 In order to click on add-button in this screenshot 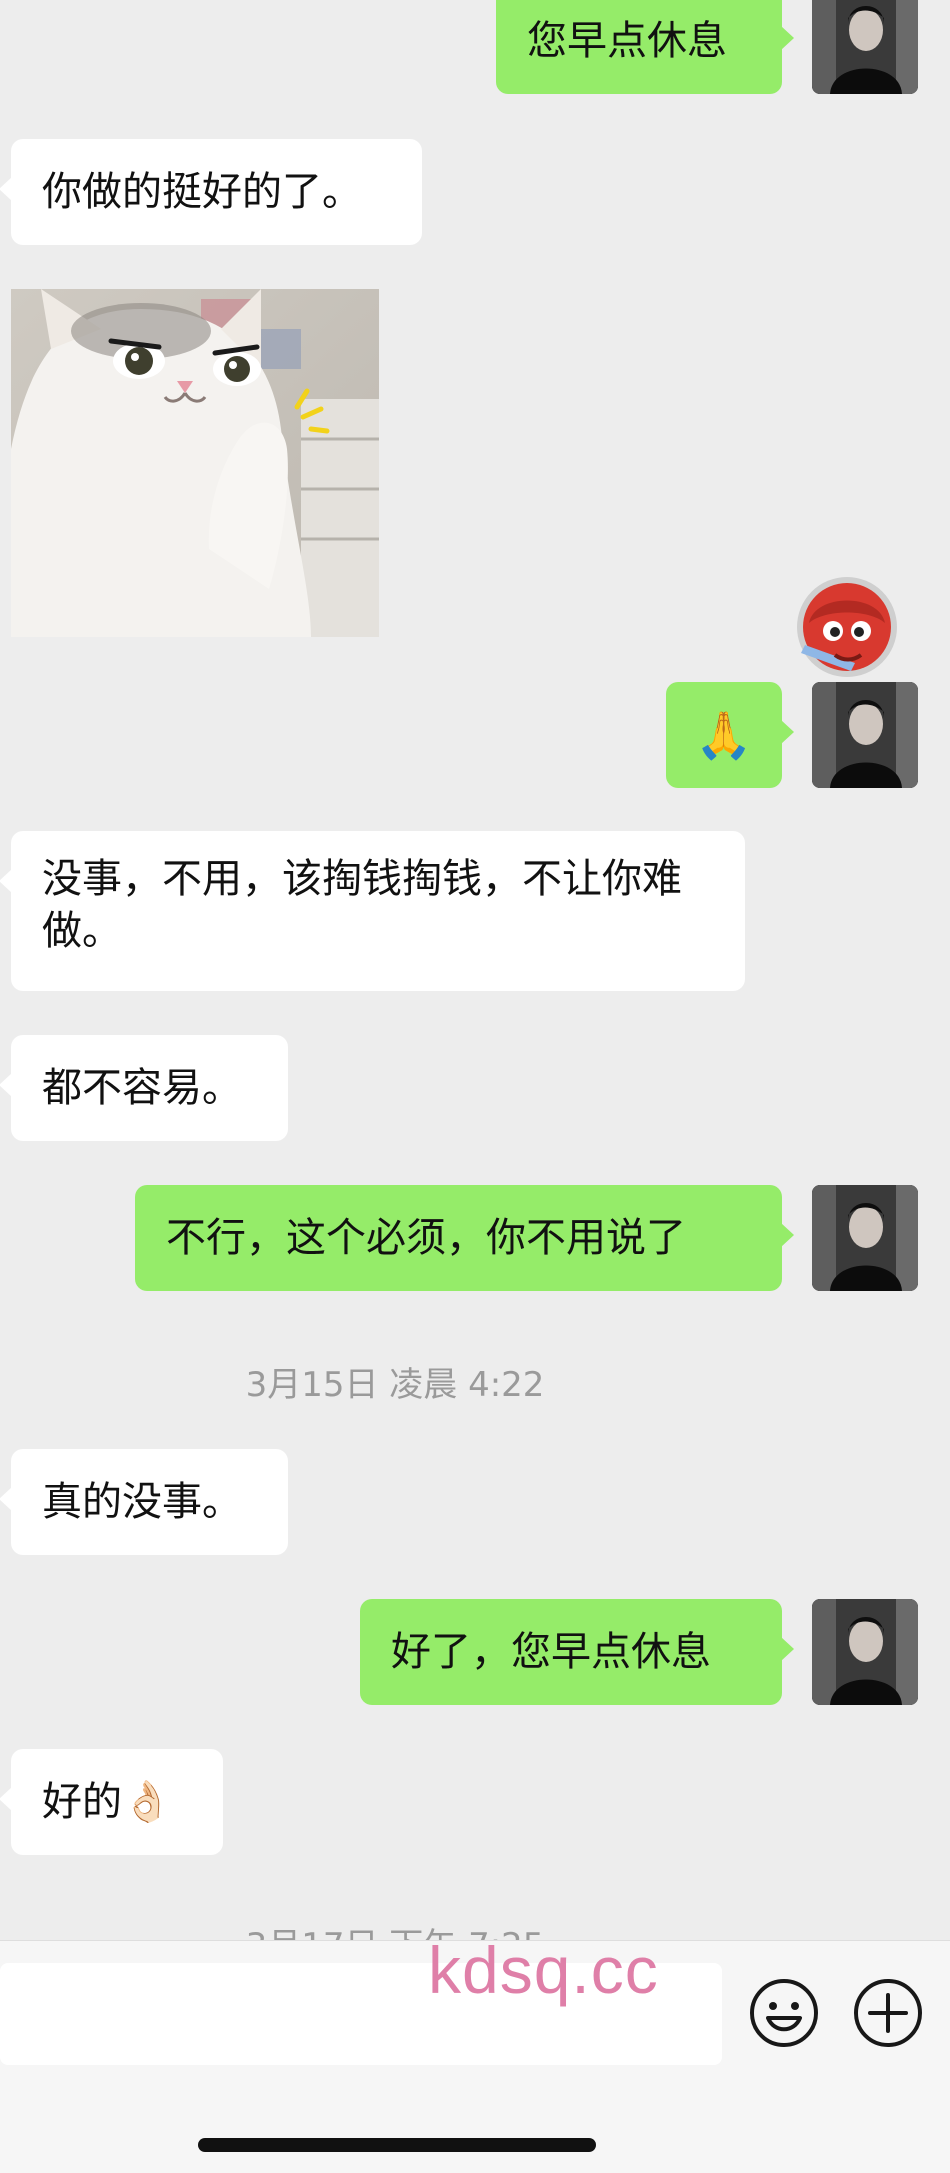, I will do `click(888, 2013)`.